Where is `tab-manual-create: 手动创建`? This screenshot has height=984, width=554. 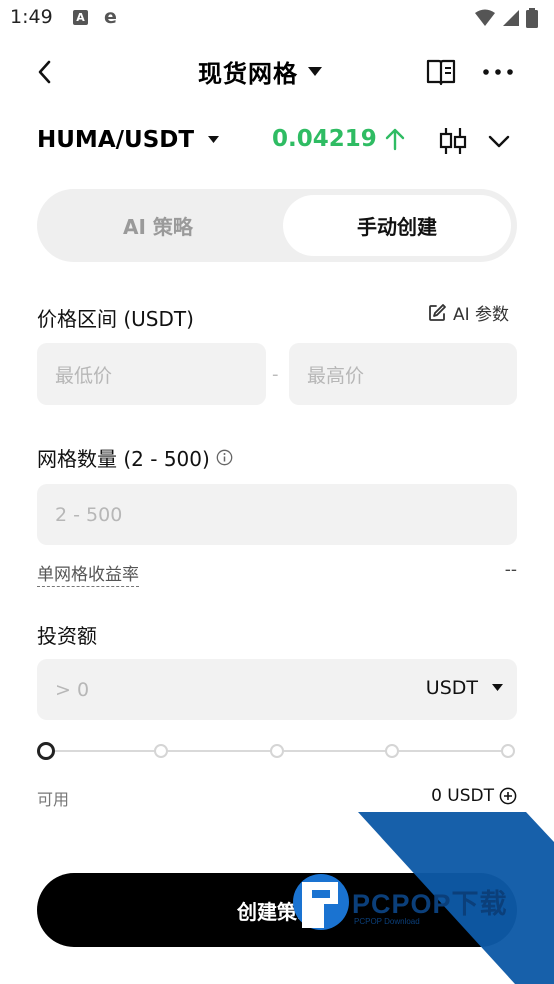 tab-manual-create: 手动创建 is located at coordinates (397, 225).